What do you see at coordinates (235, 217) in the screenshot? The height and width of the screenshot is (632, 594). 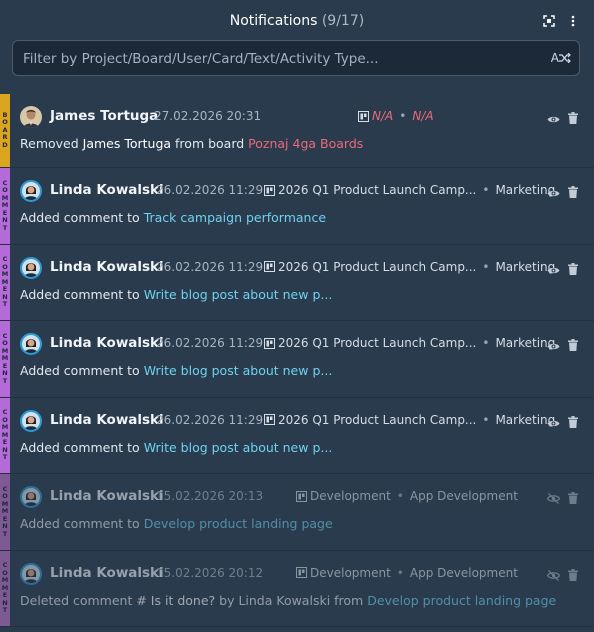 I see `card-link: Track campaign performance` at bounding box center [235, 217].